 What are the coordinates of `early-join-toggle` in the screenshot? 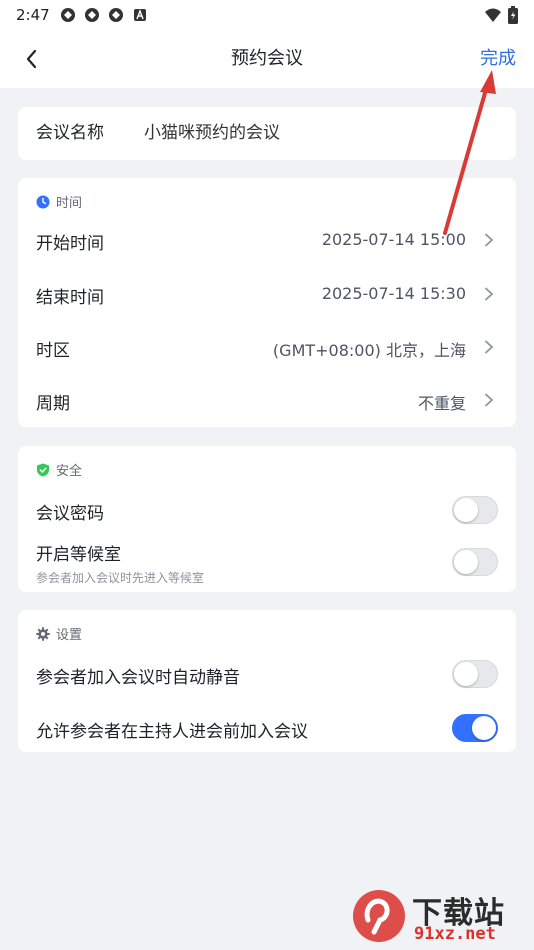 It's located at (475, 728).